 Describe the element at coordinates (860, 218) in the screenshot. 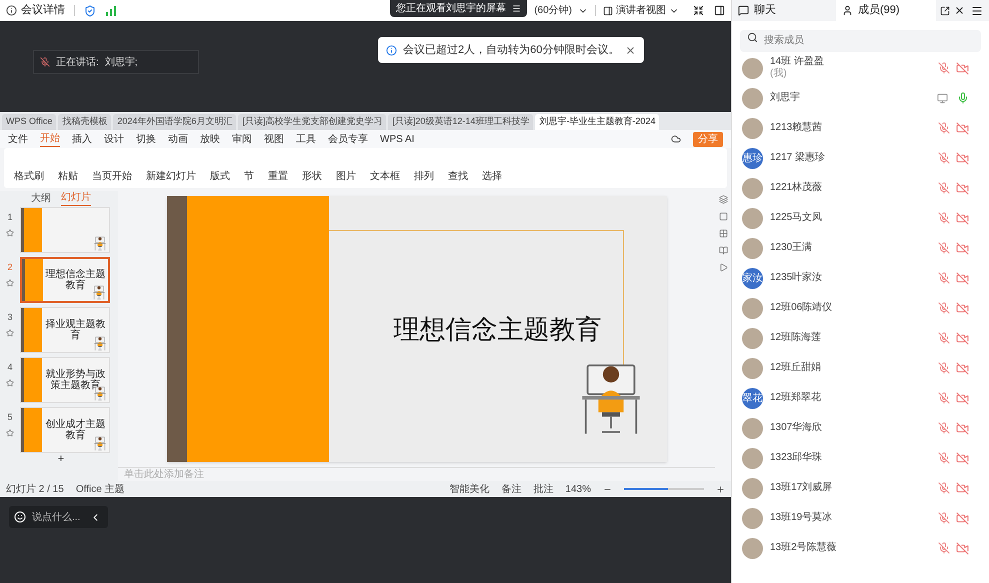

I see `member-row: 1225马文凤` at that location.